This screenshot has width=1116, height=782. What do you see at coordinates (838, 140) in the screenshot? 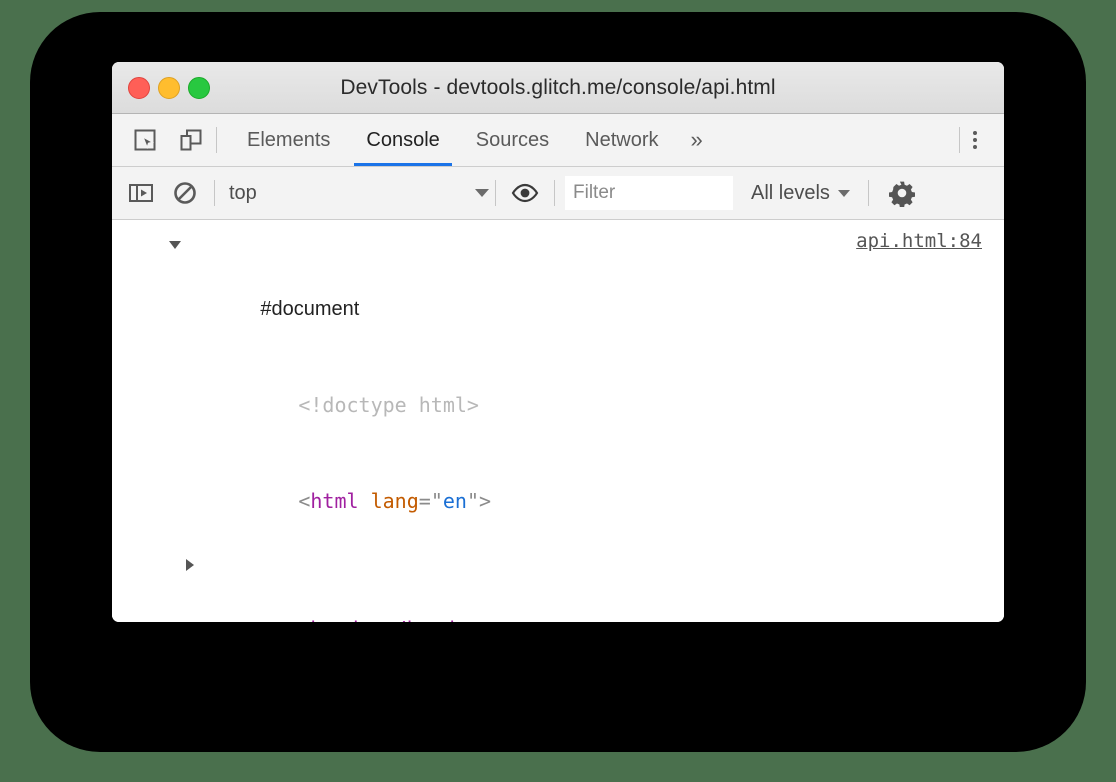
I see `tab-bar-spacer` at bounding box center [838, 140].